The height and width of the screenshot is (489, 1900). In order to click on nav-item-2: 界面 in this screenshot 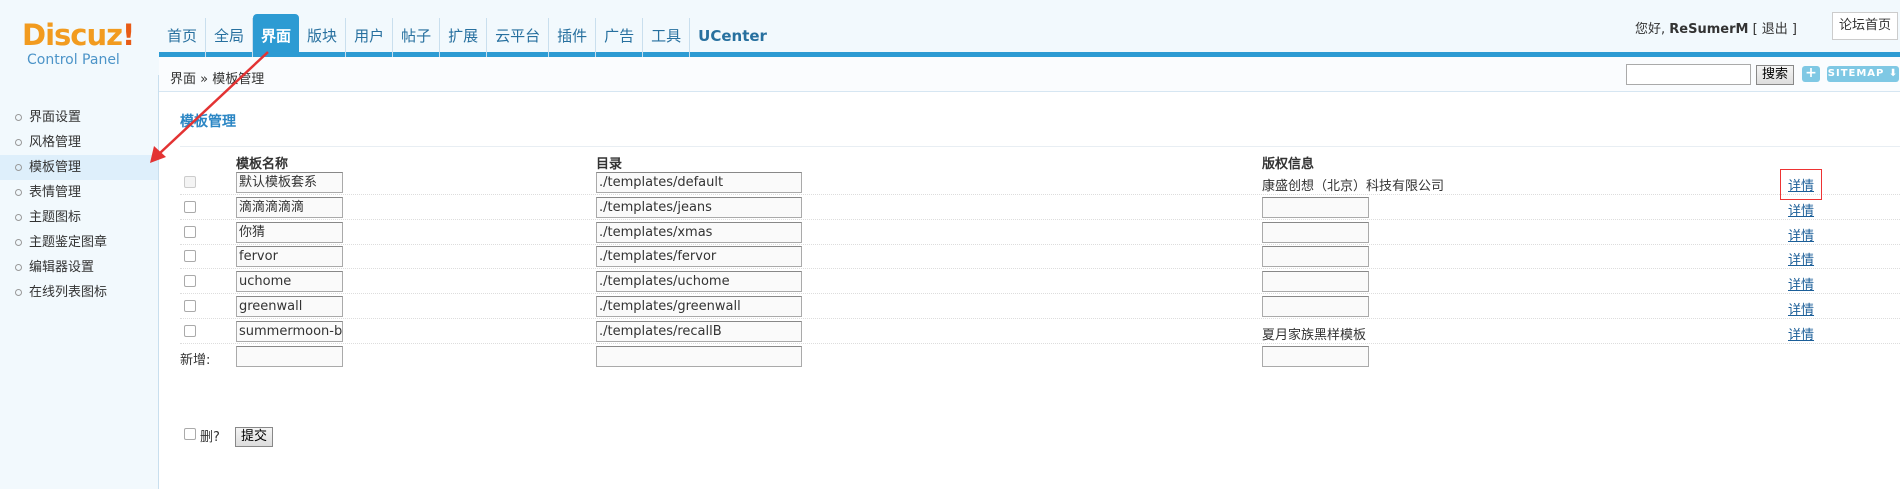, I will do `click(276, 35)`.